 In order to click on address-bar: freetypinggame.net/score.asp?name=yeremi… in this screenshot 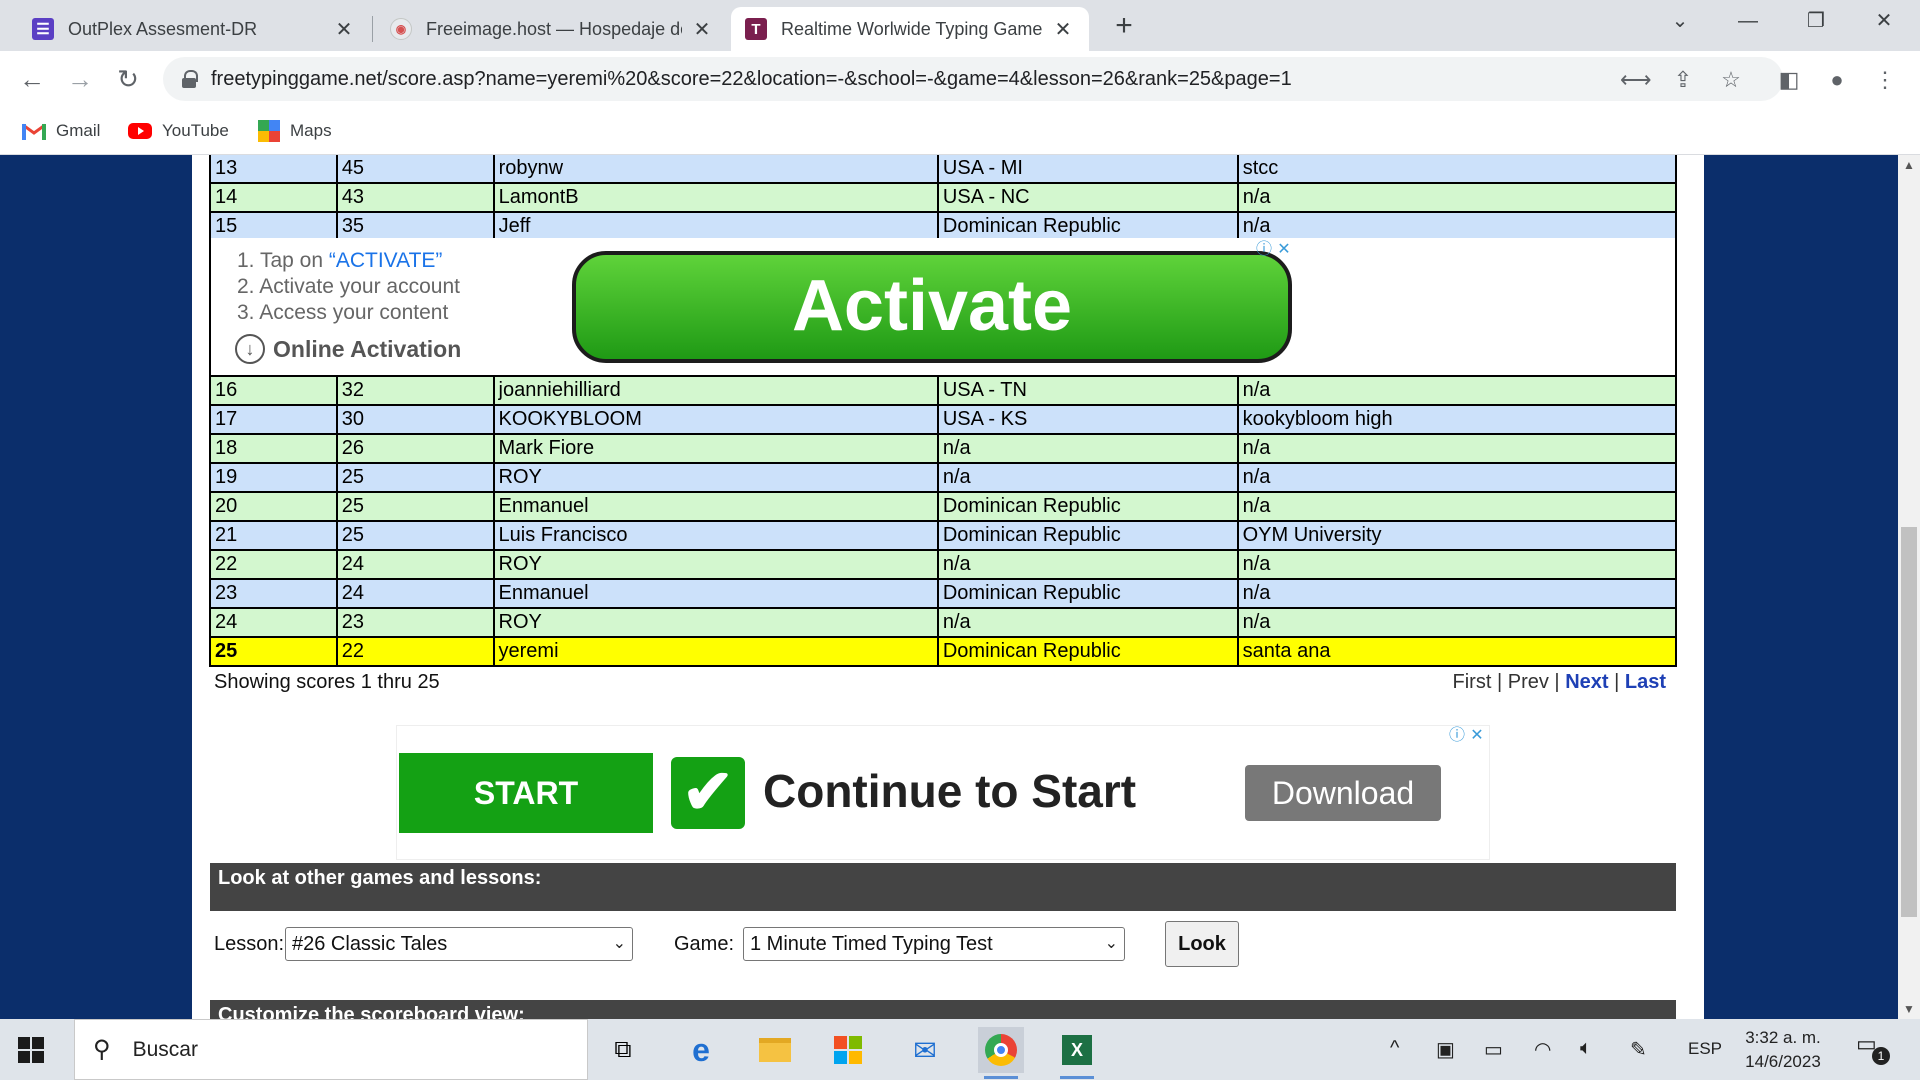, I will do `click(973, 79)`.